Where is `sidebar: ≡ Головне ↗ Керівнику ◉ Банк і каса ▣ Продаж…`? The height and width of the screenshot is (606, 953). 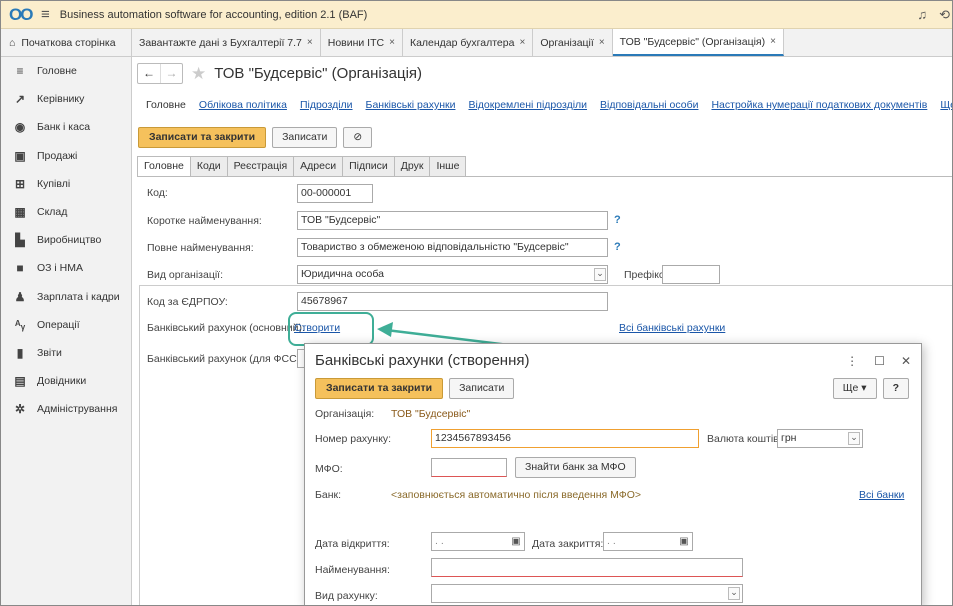
sidebar: ≡ Головне ↗ Керівнику ◉ Банк і каса ▣ Продаж… is located at coordinates (66, 331).